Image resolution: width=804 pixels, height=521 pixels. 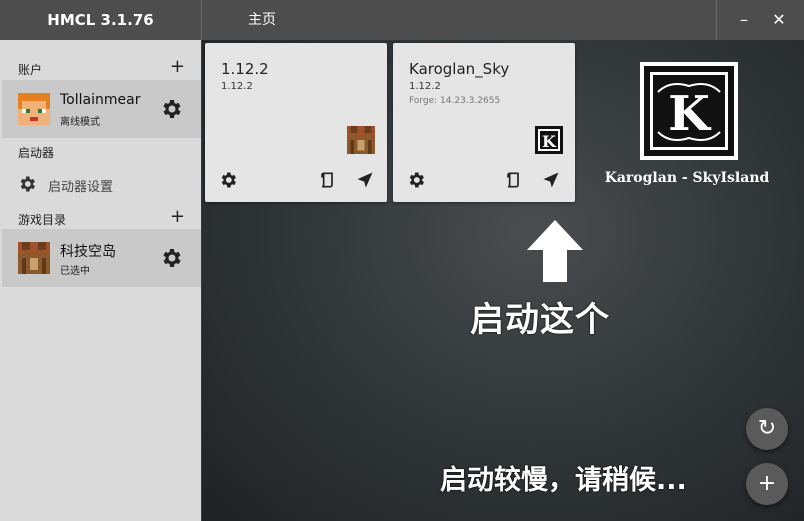 What do you see at coordinates (402, 20) in the screenshot?
I see `title-bar: HMCL 3.1.76 主页 – ✕` at bounding box center [402, 20].